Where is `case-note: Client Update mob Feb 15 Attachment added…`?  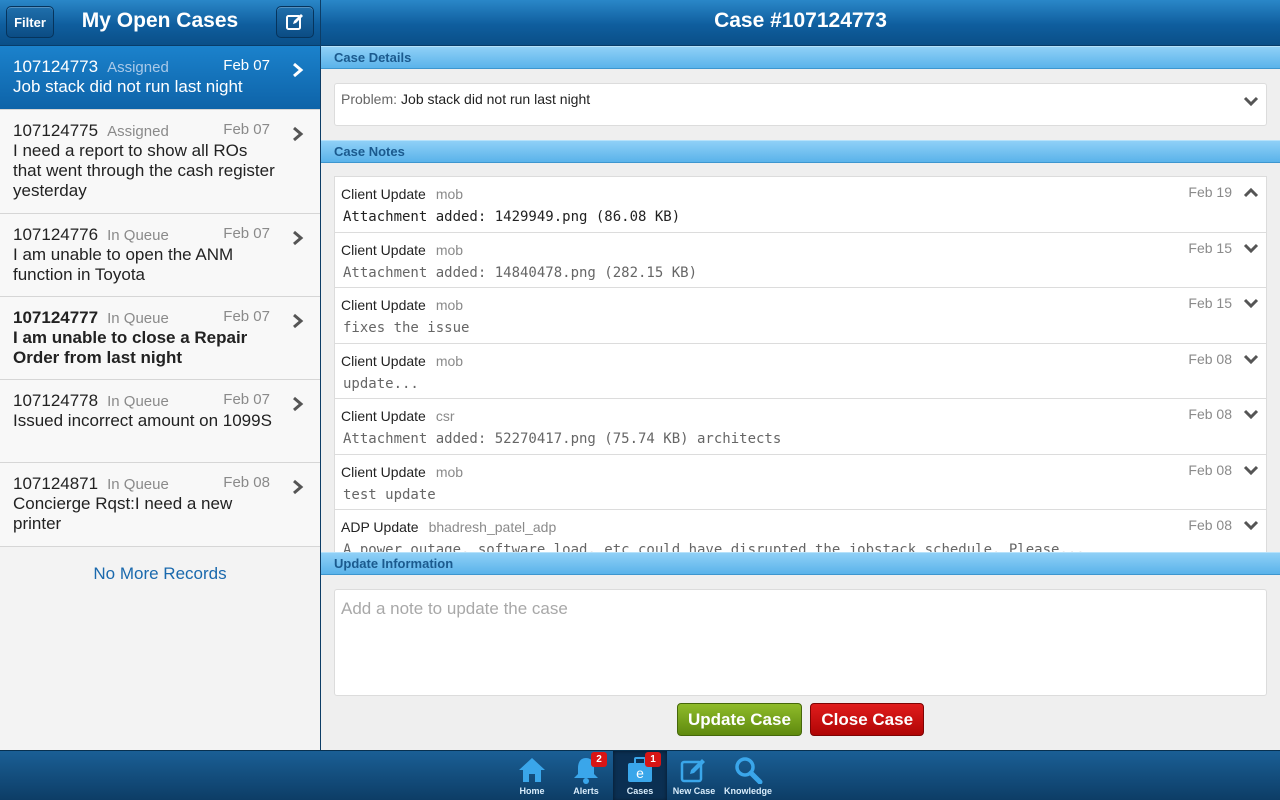
case-note: Client Update mob Feb 15 Attachment added… is located at coordinates (800, 259).